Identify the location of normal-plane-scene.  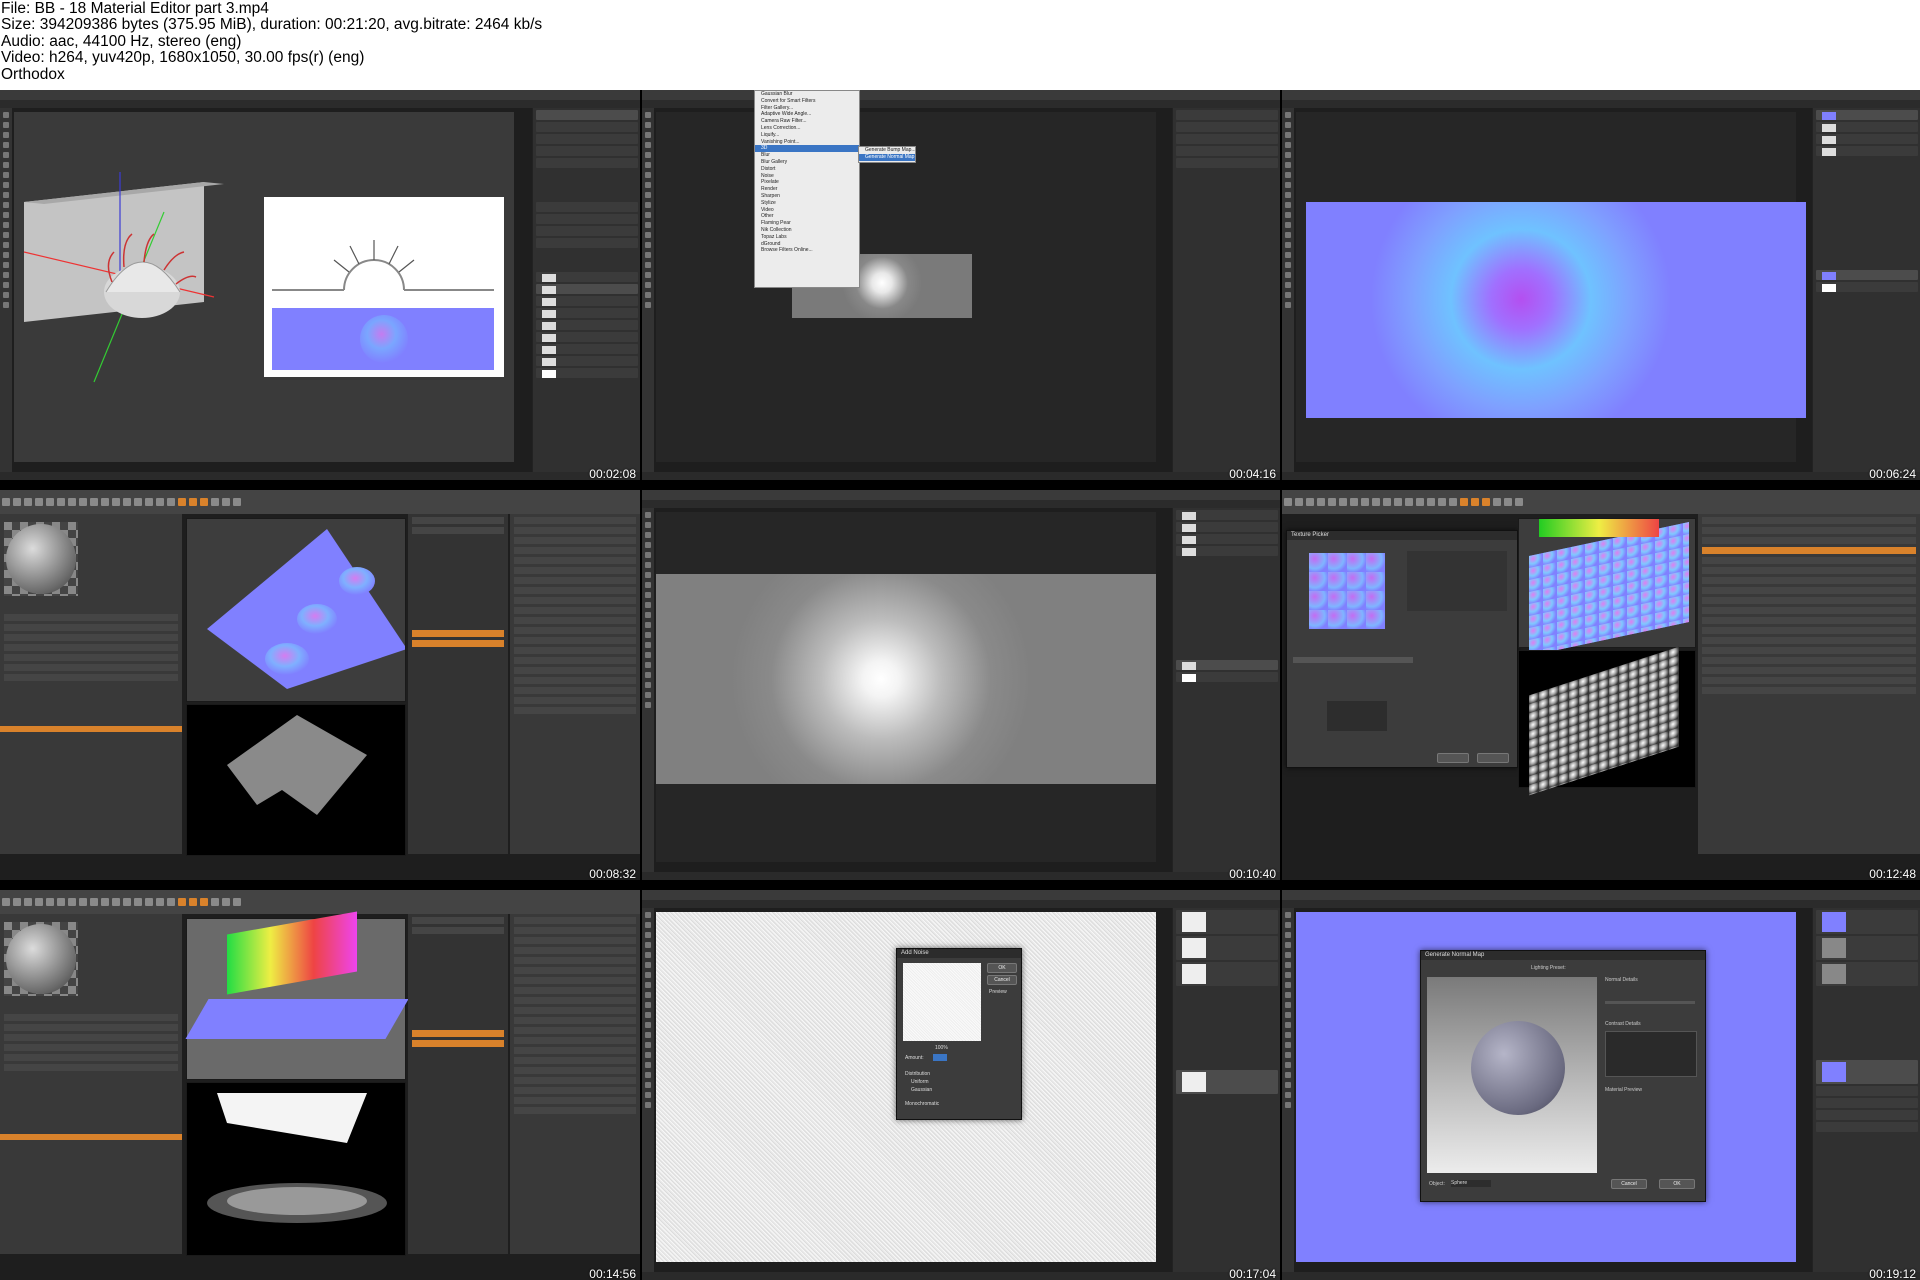
(306, 609).